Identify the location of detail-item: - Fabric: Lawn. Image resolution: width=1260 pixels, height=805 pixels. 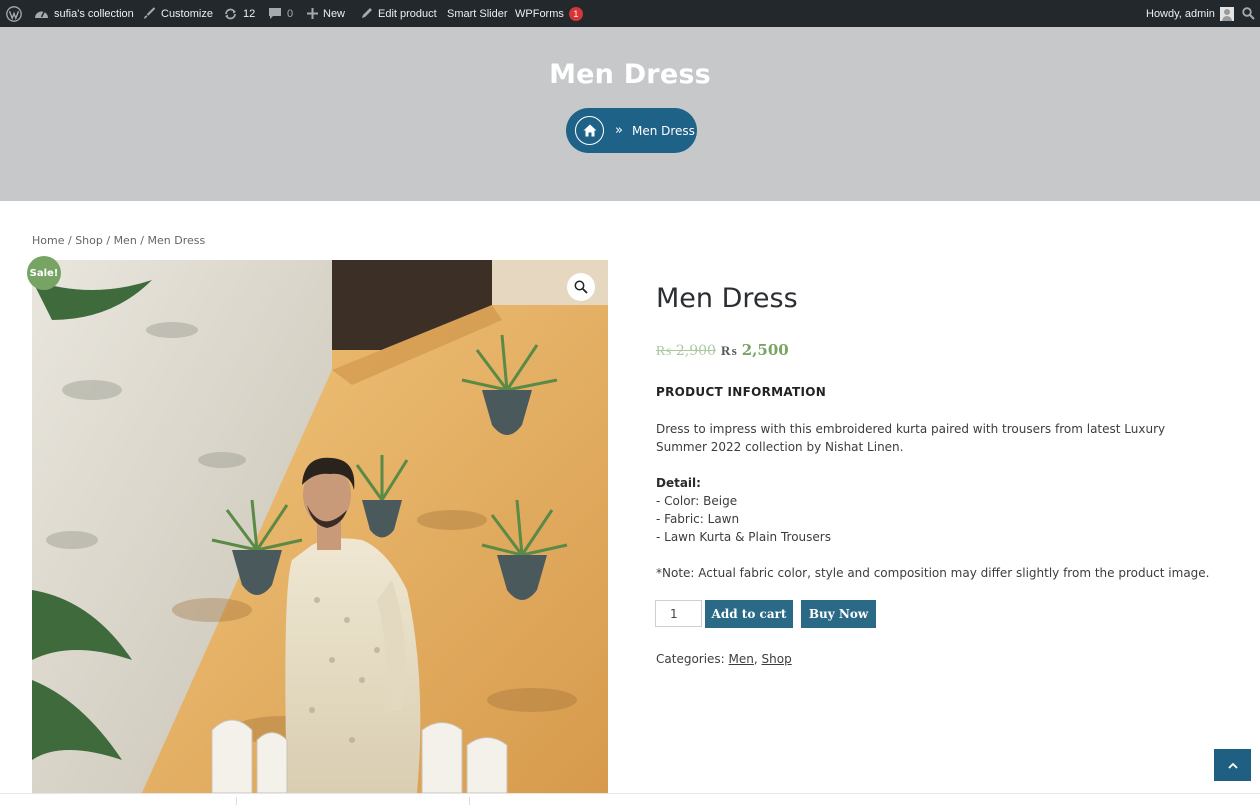
(698, 519).